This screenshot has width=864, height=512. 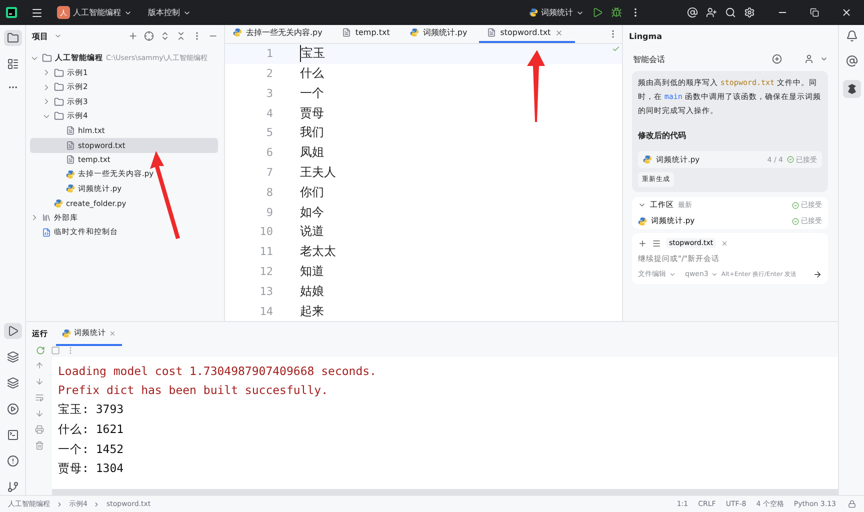 What do you see at coordinates (312, 93) in the screenshot?
I see `code-line: 一个` at bounding box center [312, 93].